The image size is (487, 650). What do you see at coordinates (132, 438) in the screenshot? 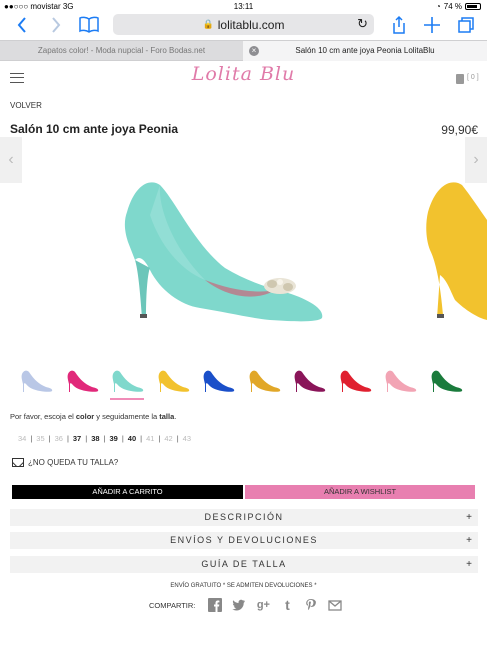
I see `size-option: 40` at bounding box center [132, 438].